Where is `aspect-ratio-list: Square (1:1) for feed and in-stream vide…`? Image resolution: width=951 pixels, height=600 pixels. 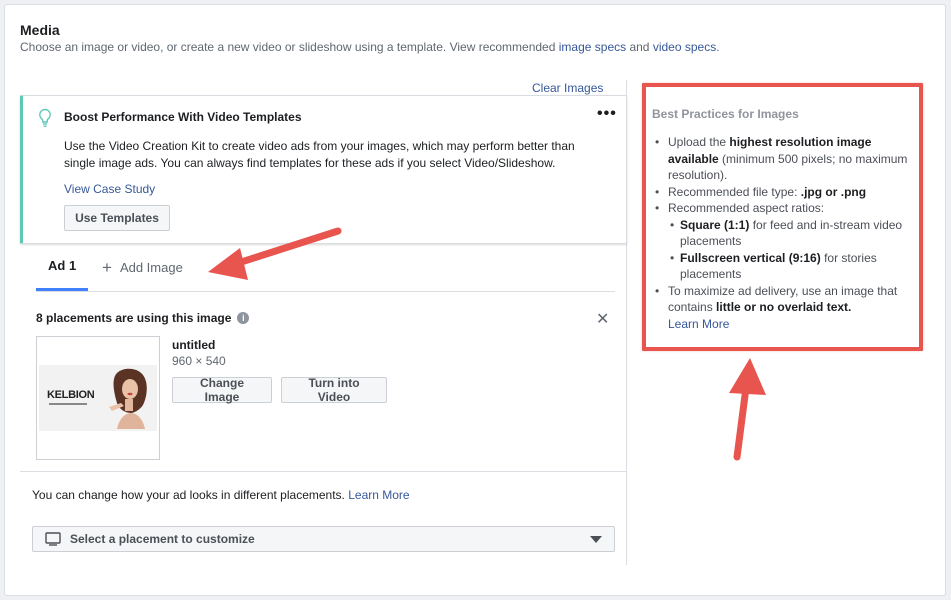 aspect-ratio-list: Square (1:1) for feed and in-stream vide… is located at coordinates (791, 250).